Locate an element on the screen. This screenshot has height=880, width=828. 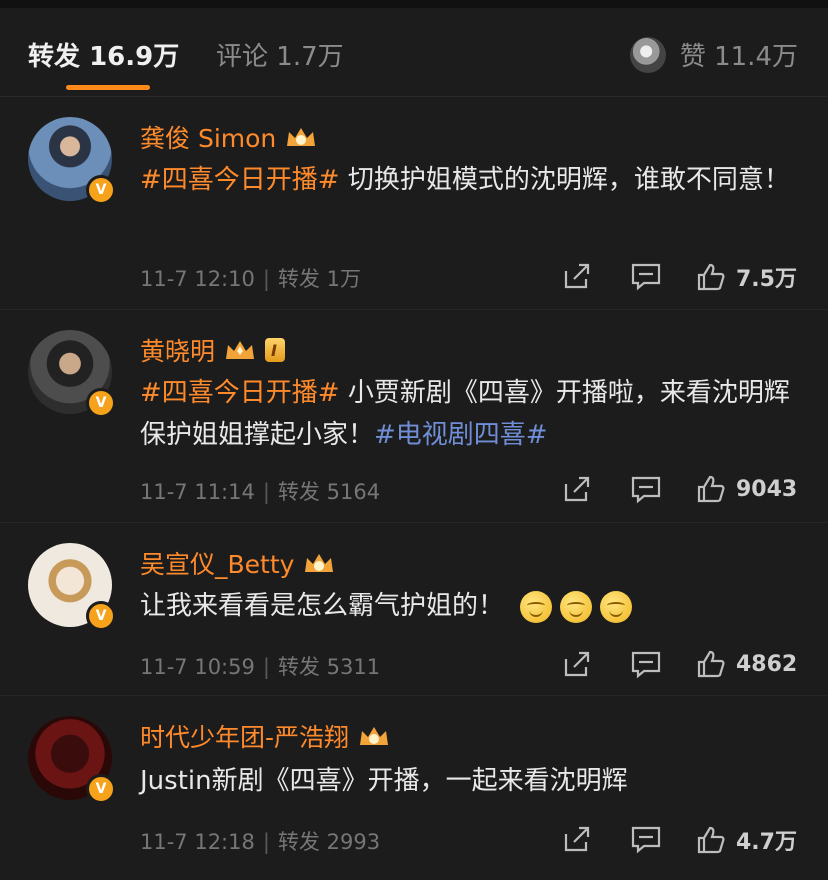
post-body: 让我来看看是怎么霸气护姐的！ is located at coordinates (322, 606).